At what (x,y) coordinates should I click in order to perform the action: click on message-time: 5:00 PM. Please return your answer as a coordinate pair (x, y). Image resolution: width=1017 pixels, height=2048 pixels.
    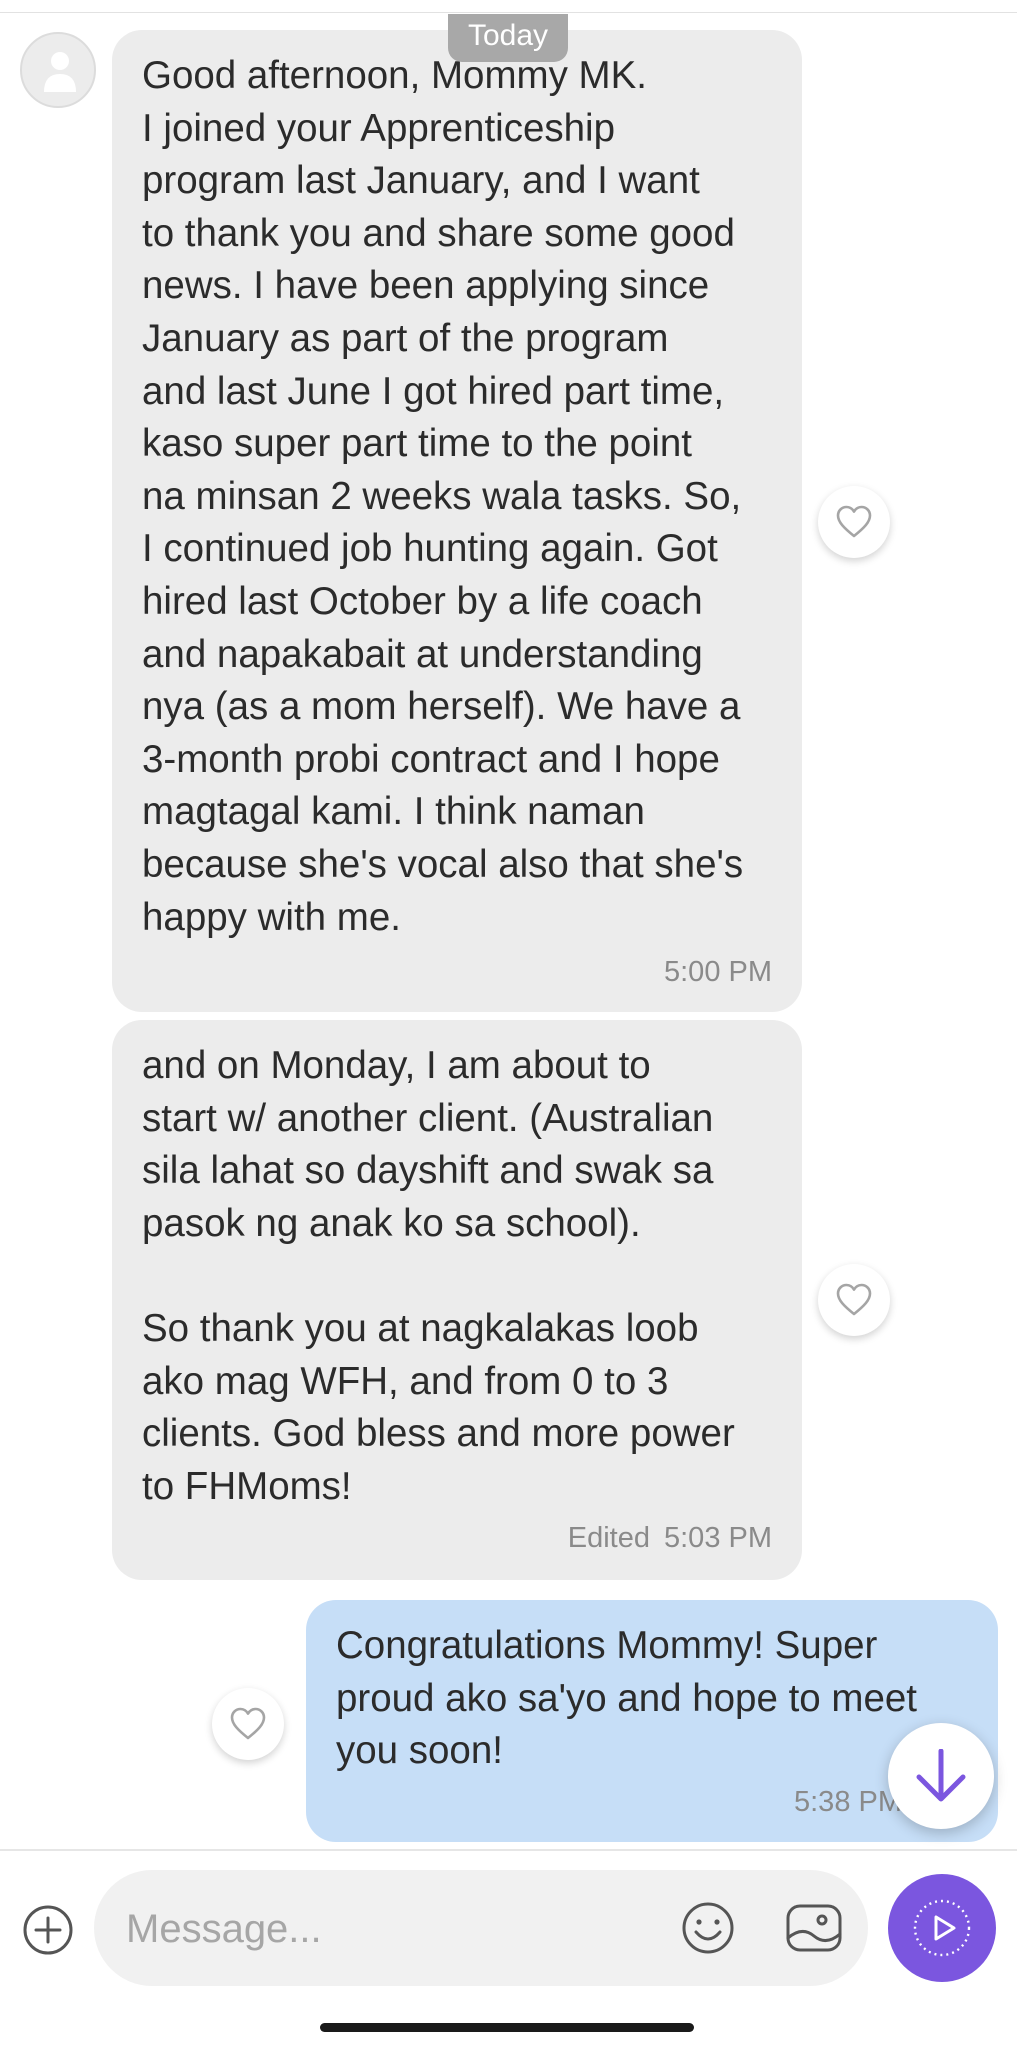
    Looking at the image, I should click on (718, 972).